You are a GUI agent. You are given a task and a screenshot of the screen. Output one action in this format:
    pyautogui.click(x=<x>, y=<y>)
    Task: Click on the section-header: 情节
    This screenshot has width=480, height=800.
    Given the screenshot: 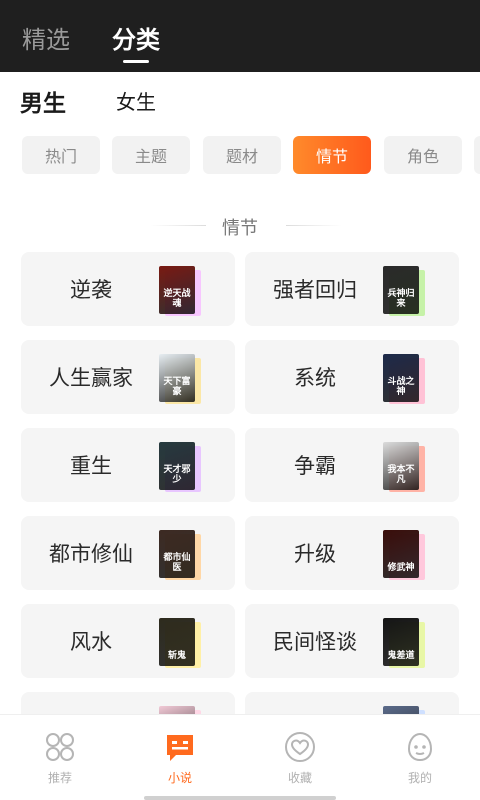 What is the action you would take?
    pyautogui.click(x=240, y=226)
    